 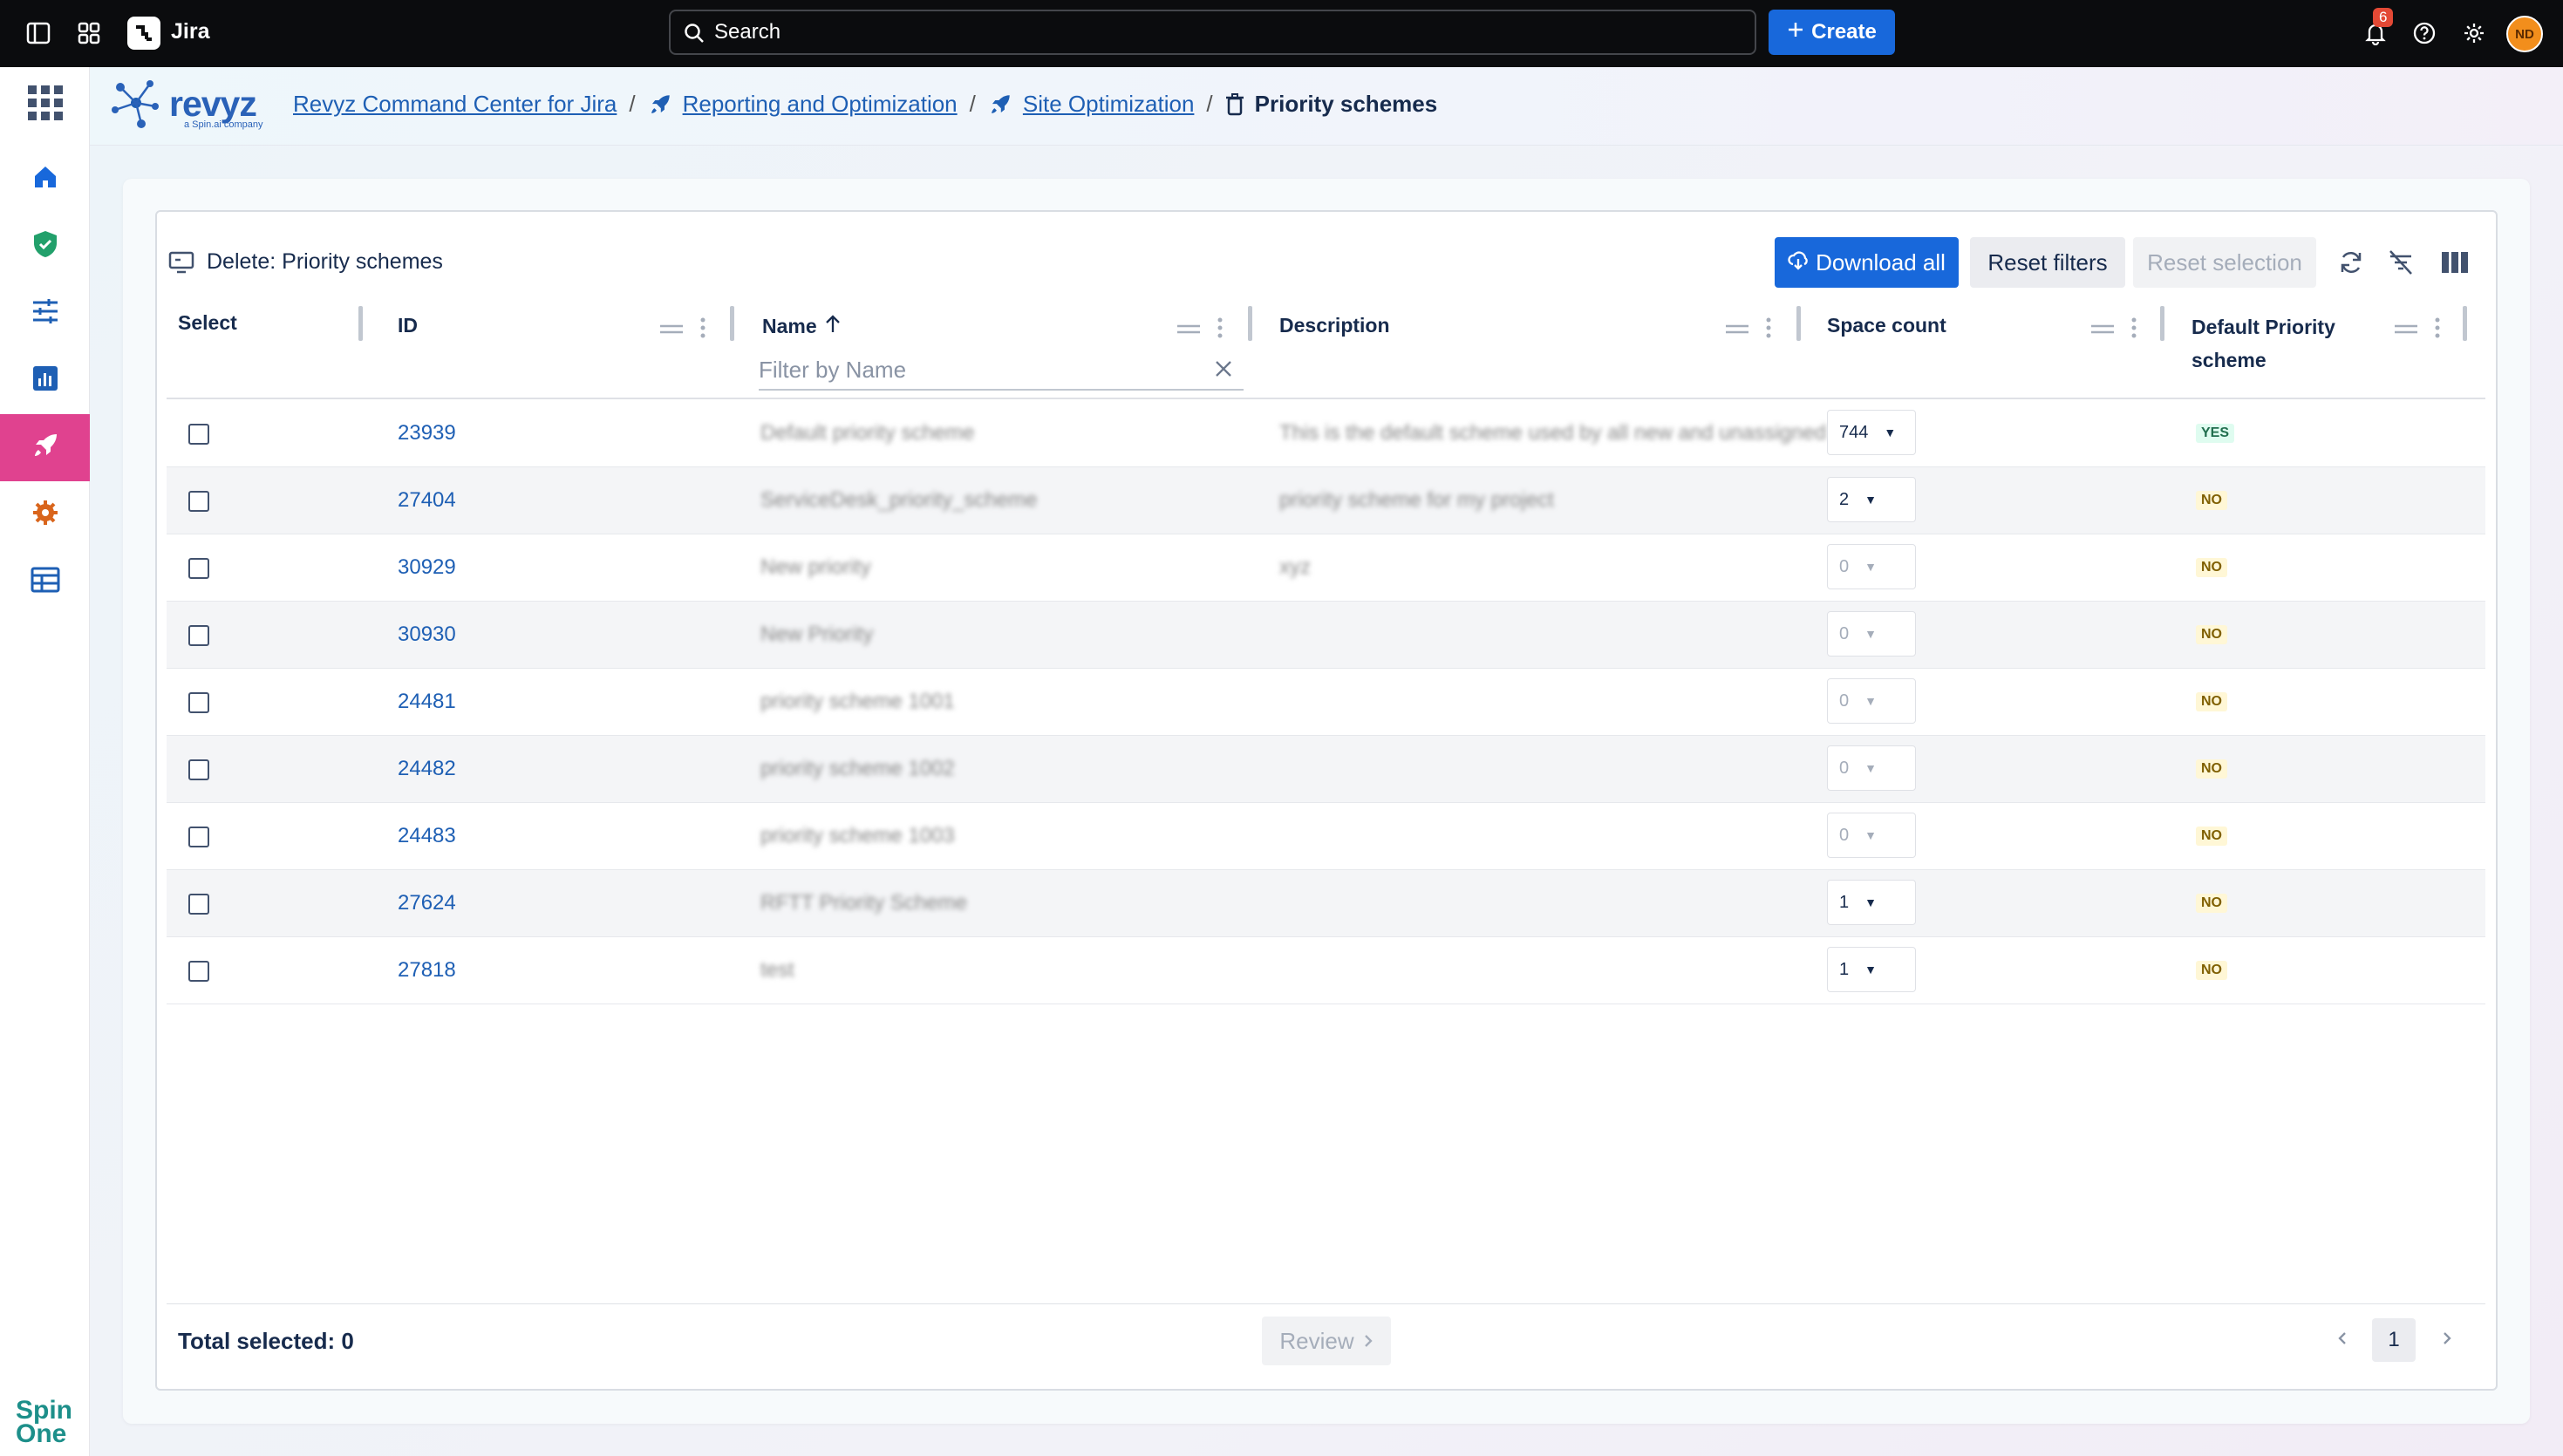 What do you see at coordinates (1234, 104) in the screenshot?
I see `trash-icon` at bounding box center [1234, 104].